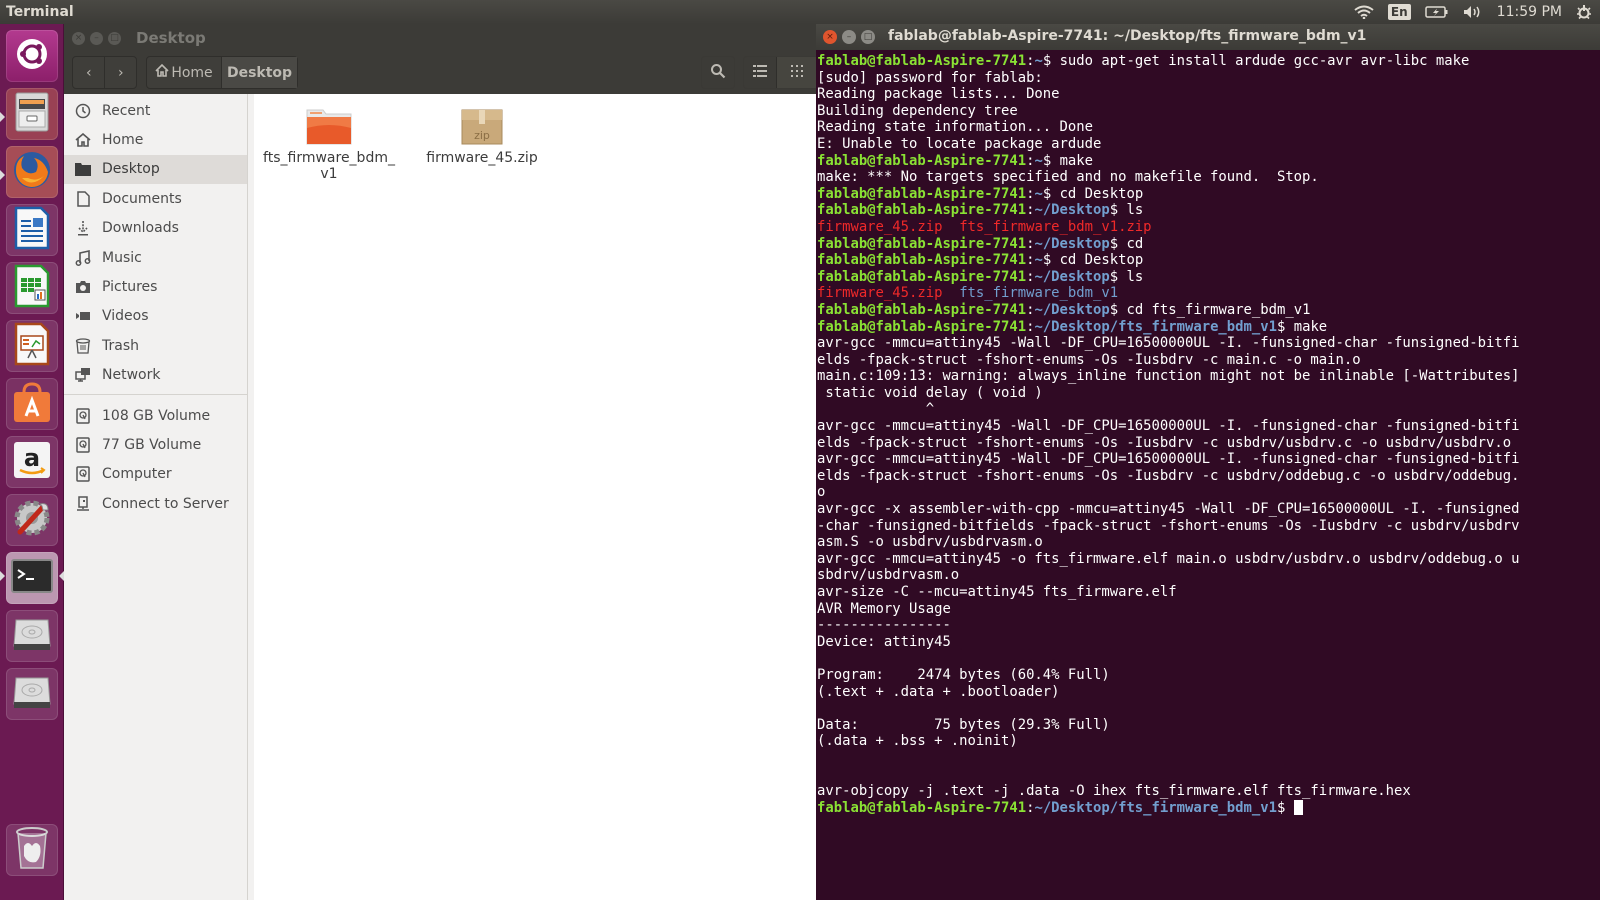 The width and height of the screenshot is (1600, 900). Describe the element at coordinates (32, 520) in the screenshot. I see `launcher-system-settings` at that location.